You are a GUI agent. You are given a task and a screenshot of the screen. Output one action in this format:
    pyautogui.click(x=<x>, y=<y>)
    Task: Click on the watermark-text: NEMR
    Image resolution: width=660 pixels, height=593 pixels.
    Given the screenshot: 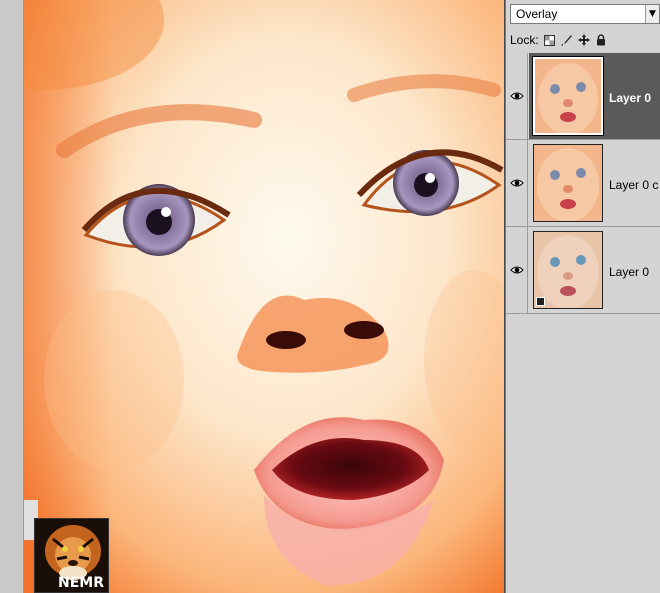 What is the action you would take?
    pyautogui.click(x=81, y=583)
    